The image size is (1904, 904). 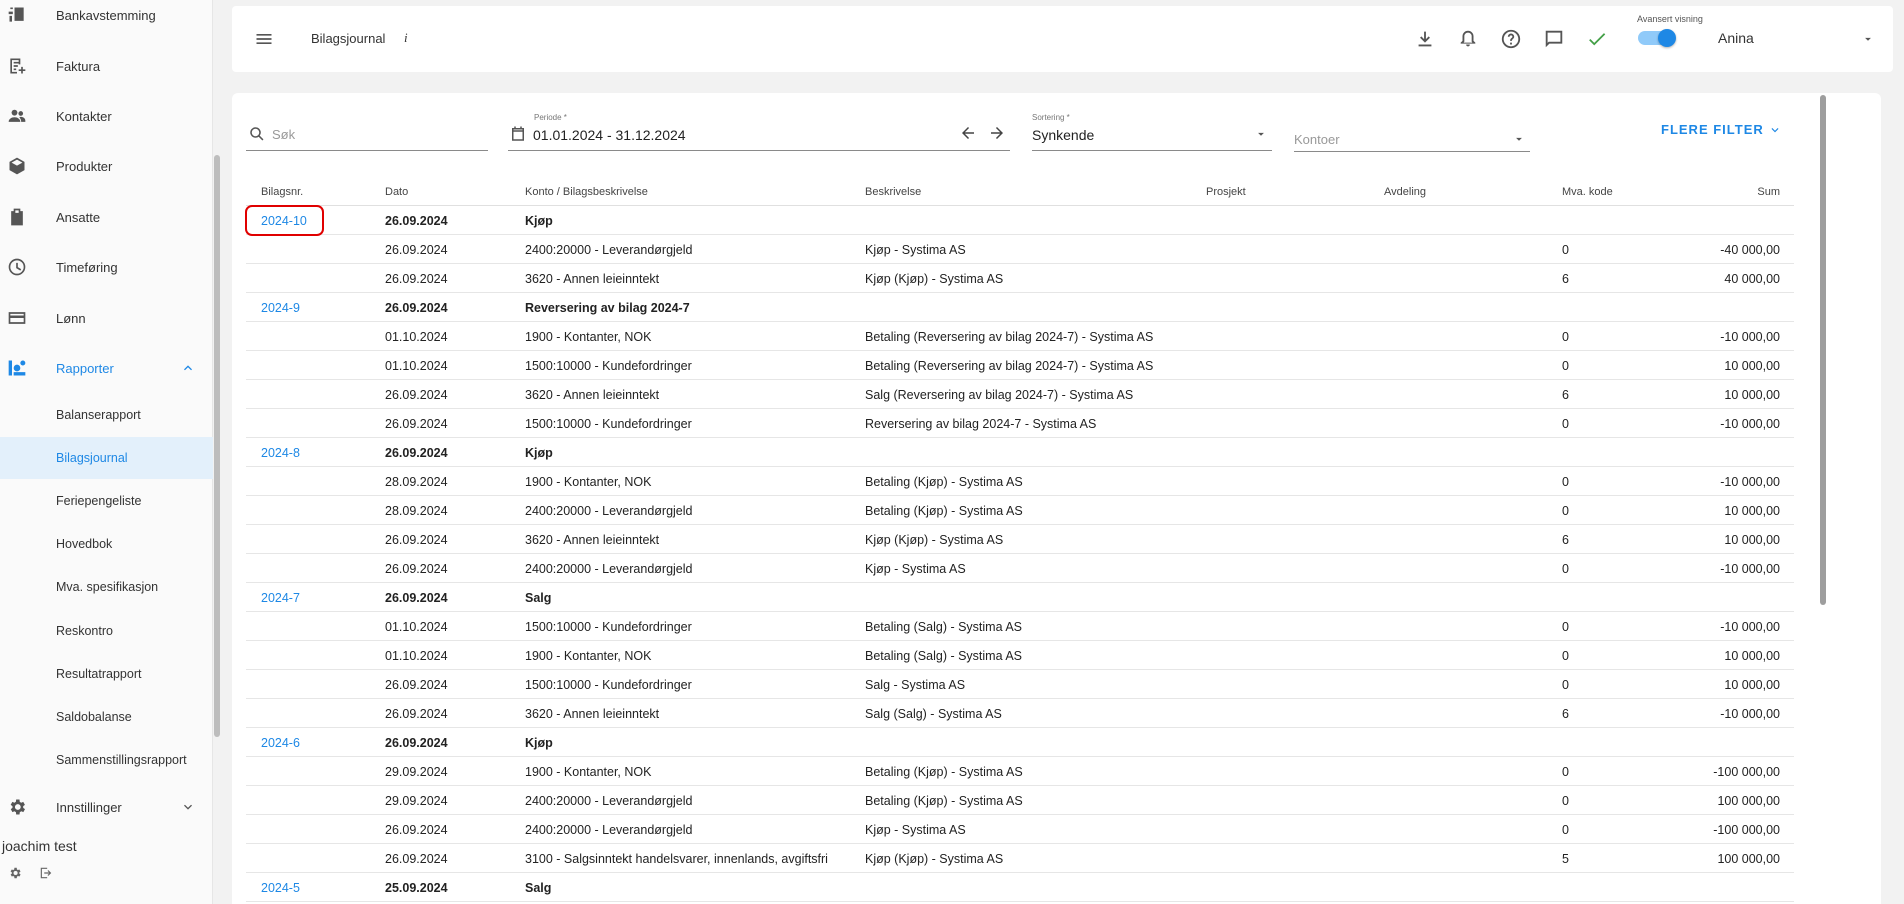 I want to click on sort-label: Sortering *, so click(x=1051, y=117).